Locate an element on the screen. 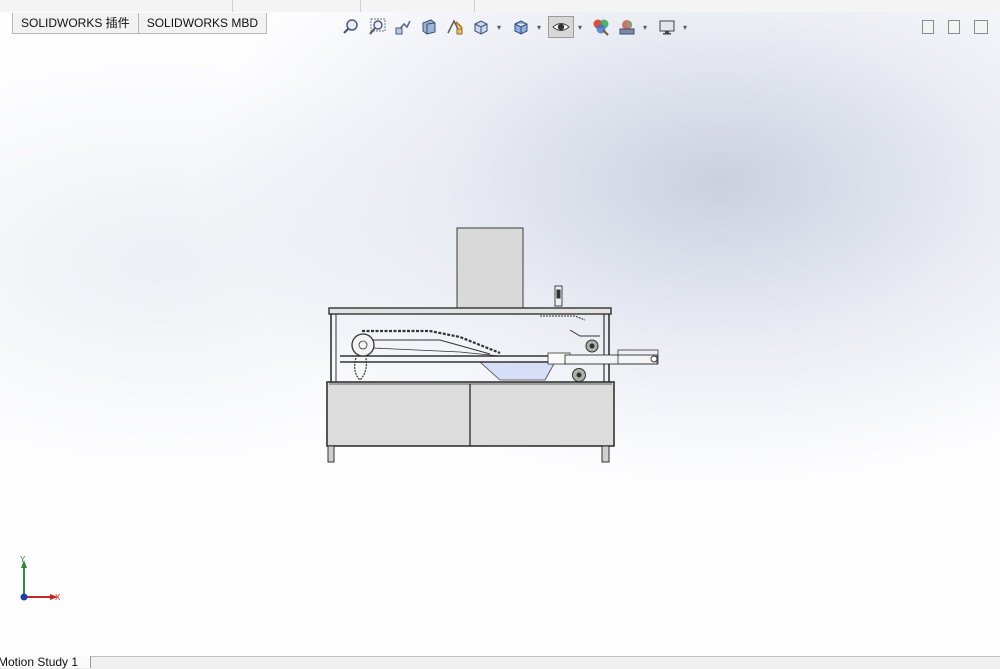 The height and width of the screenshot is (669, 1000). edit-appearance-icon is located at coordinates (601, 27).